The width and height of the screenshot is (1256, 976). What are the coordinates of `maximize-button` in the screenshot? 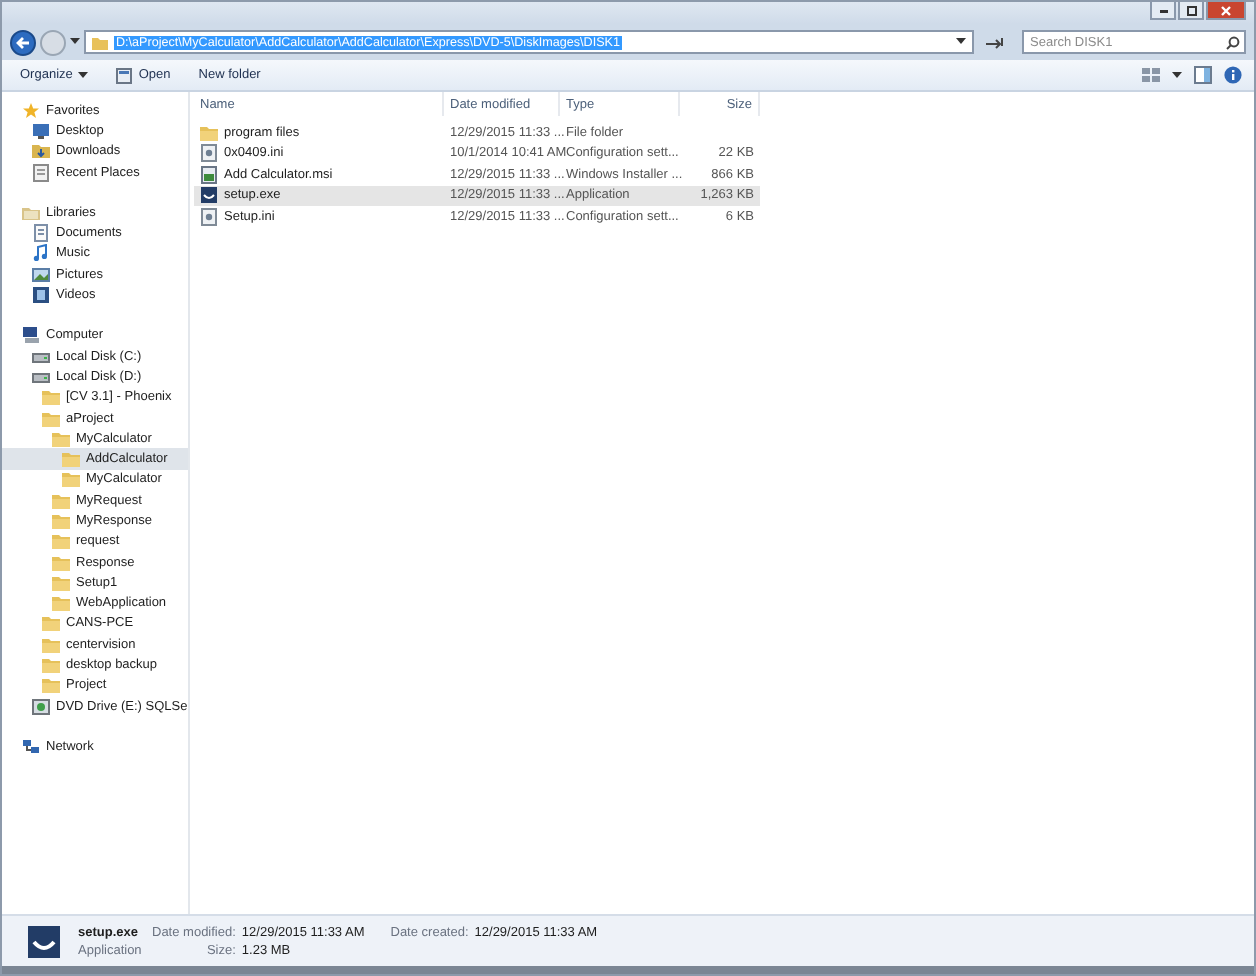 It's located at (1191, 11).